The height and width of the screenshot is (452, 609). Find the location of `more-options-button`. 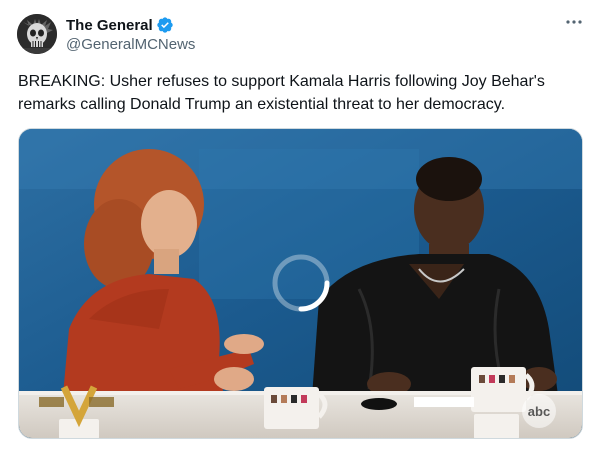

more-options-button is located at coordinates (574, 22).